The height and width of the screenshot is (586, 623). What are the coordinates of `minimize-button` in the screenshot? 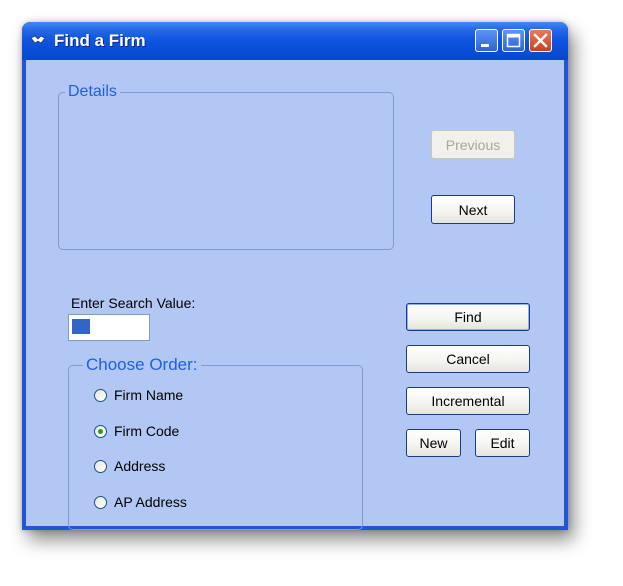 It's located at (486, 40).